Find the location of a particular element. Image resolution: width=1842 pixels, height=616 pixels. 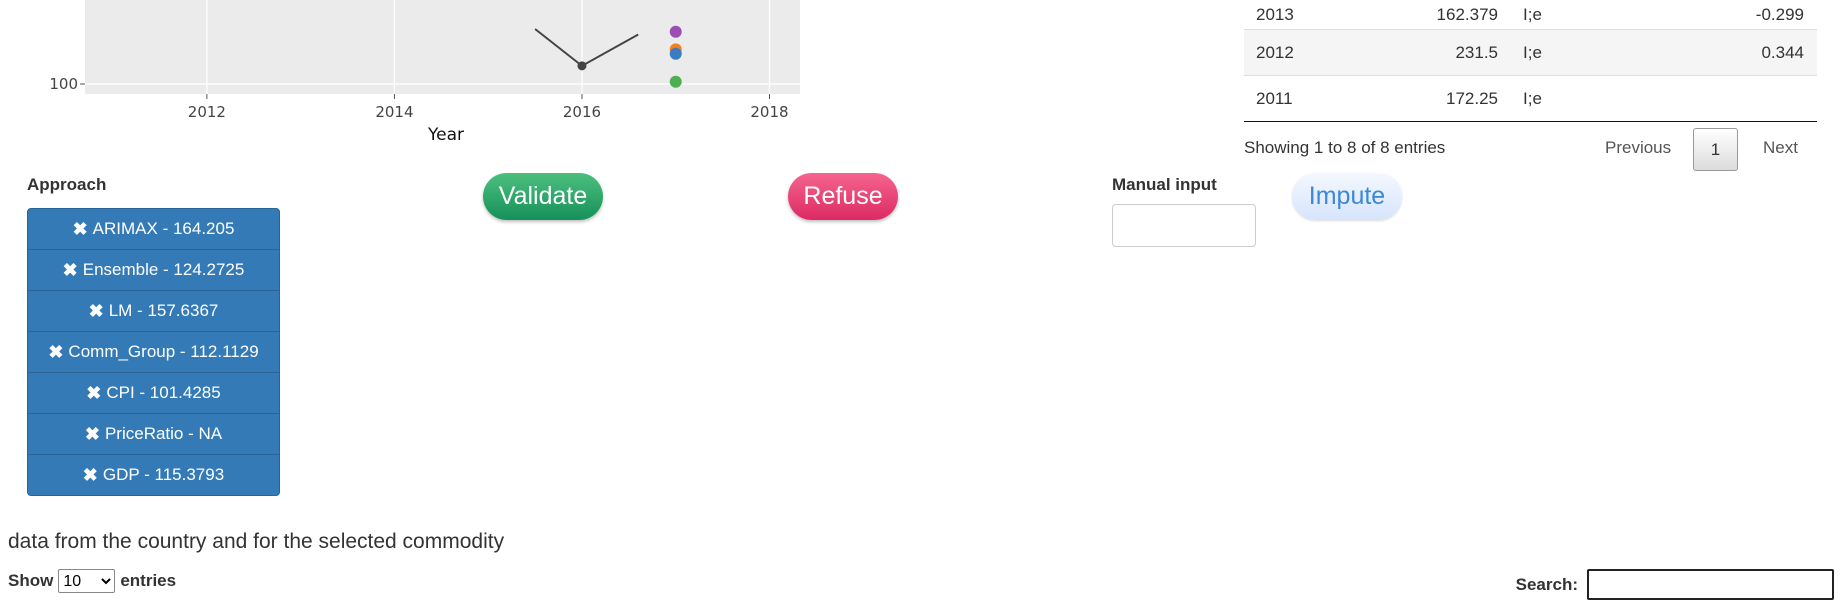

cell-change is located at coordinates (1745, 98).